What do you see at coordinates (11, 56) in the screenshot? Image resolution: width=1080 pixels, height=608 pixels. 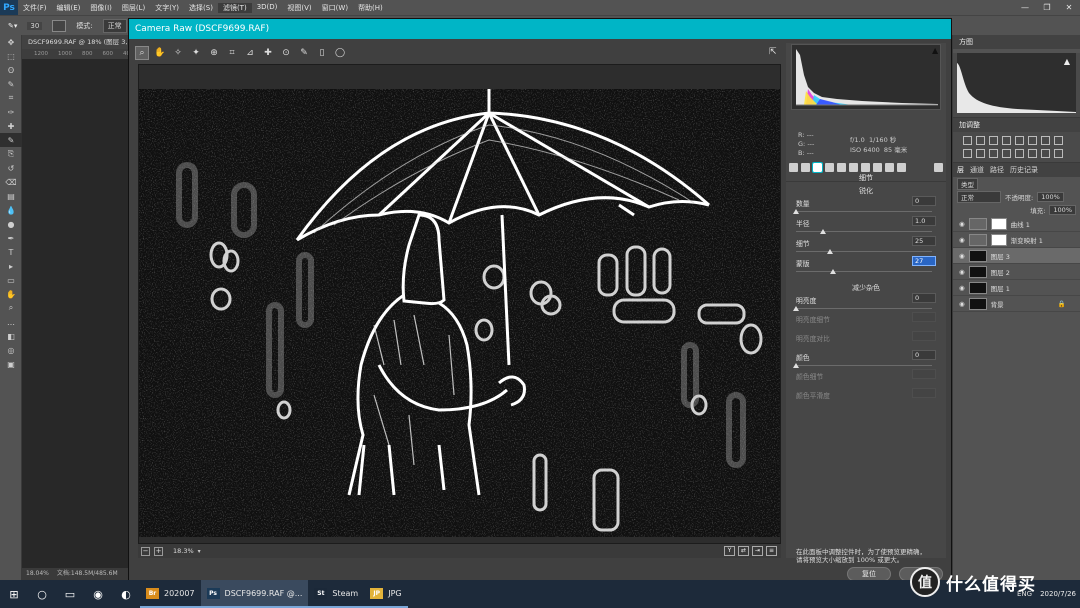 I see `marquee-tool-icon: ⬚` at bounding box center [11, 56].